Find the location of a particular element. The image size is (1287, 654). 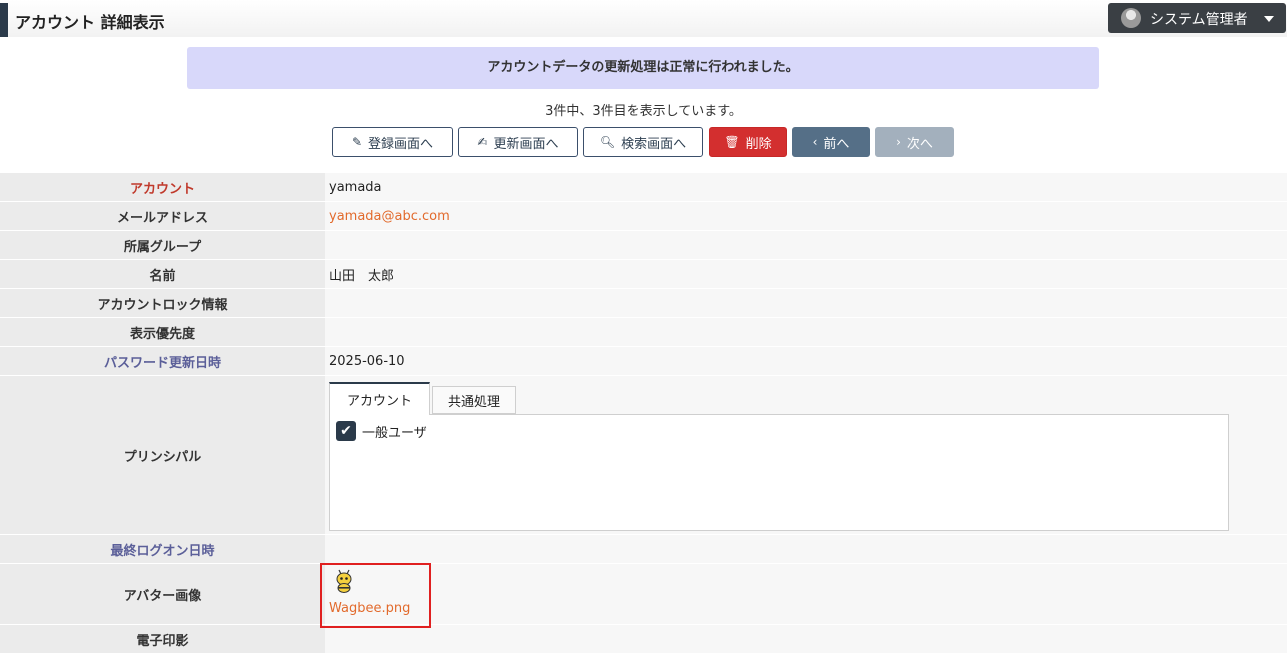

name-label: 名前 is located at coordinates (162, 274).